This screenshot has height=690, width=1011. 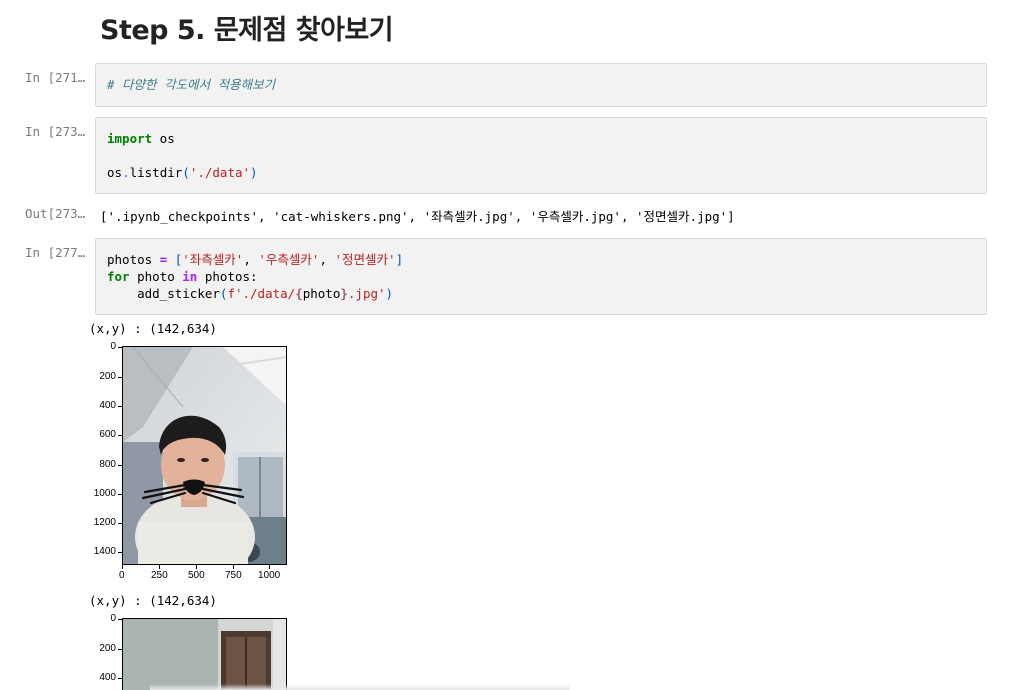 I want to click on x-tick-label: 250, so click(x=159, y=575).